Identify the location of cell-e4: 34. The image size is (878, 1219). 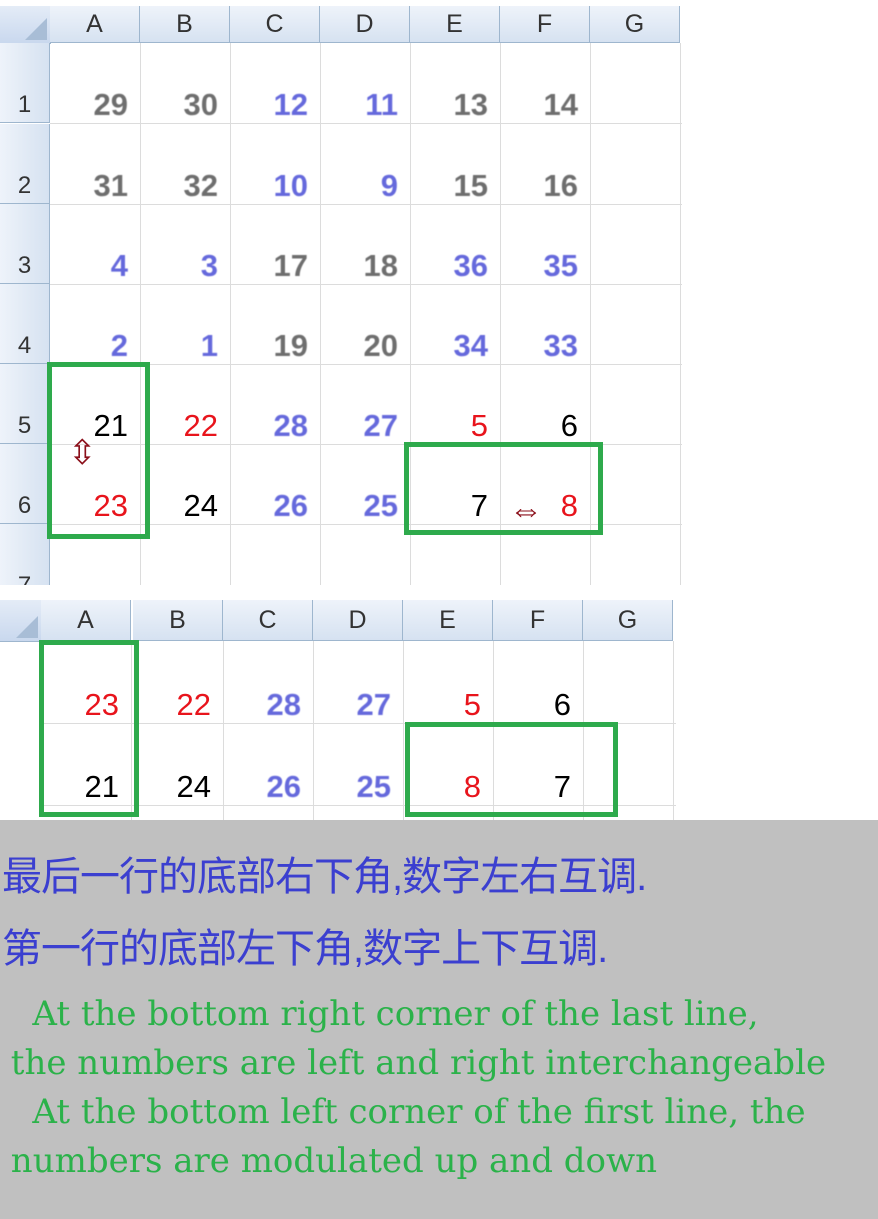
(449, 346).